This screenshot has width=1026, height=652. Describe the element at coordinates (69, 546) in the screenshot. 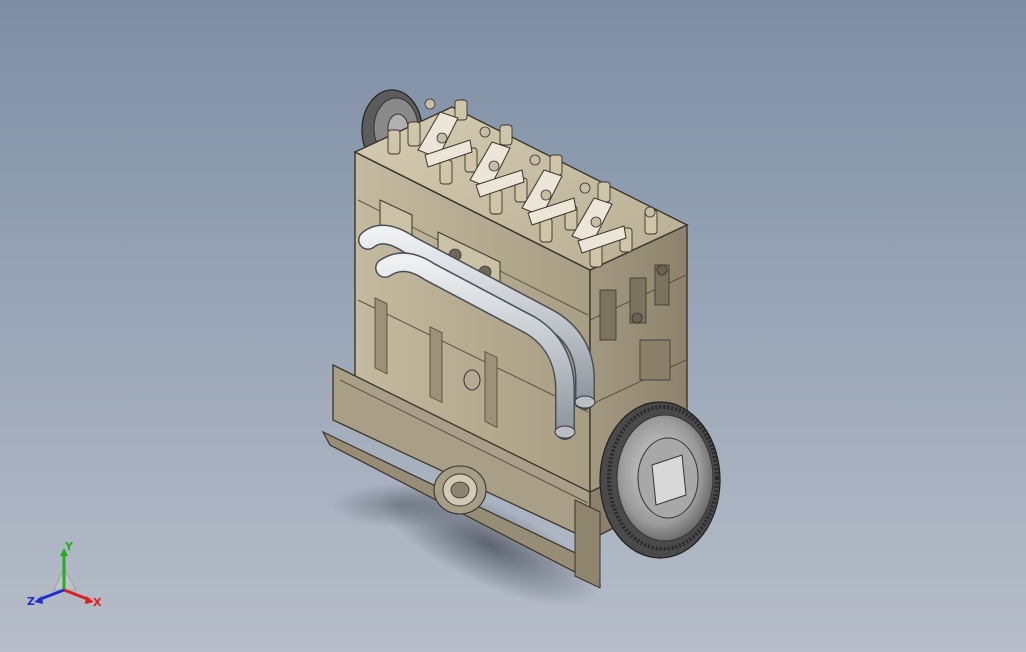

I see `y-axis-label: Y` at that location.